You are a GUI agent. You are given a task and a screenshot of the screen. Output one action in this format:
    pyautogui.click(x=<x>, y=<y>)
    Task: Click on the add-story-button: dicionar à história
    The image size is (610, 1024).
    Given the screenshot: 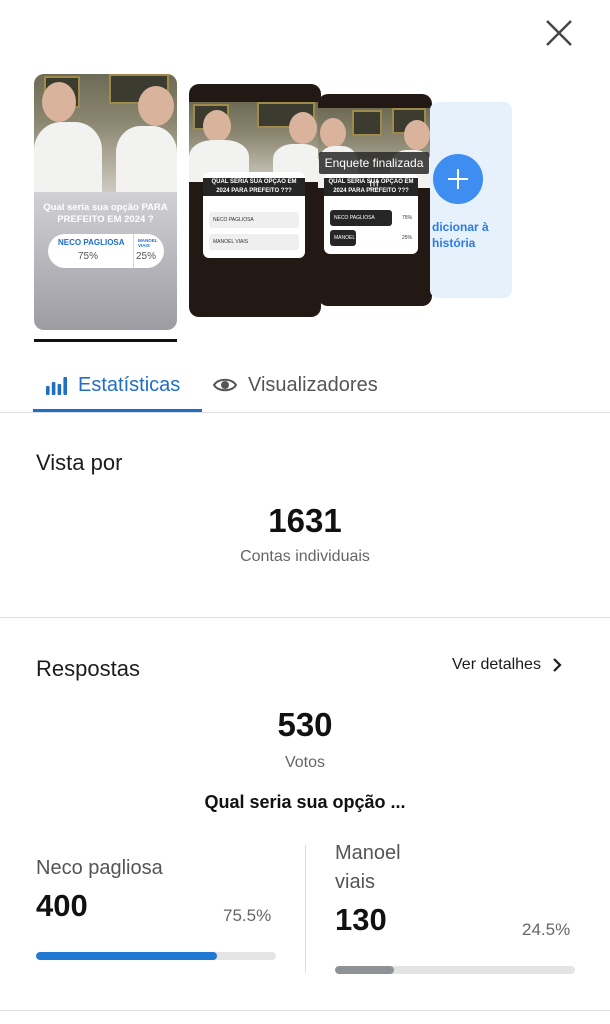 What is the action you would take?
    pyautogui.click(x=471, y=200)
    